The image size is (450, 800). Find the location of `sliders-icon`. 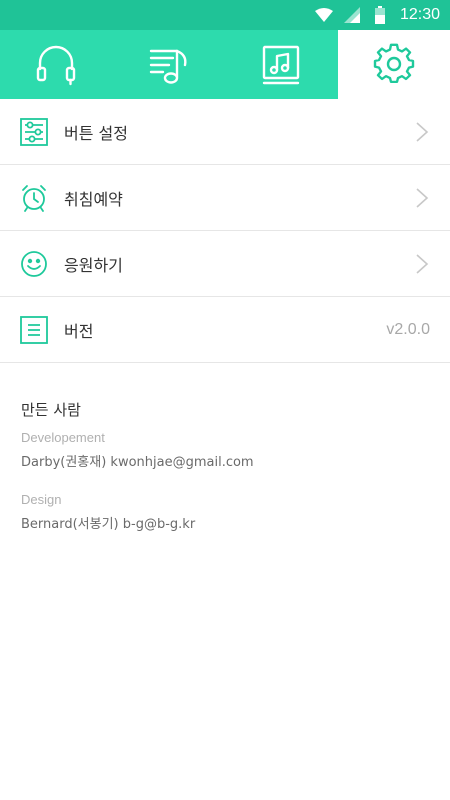

sliders-icon is located at coordinates (34, 131).